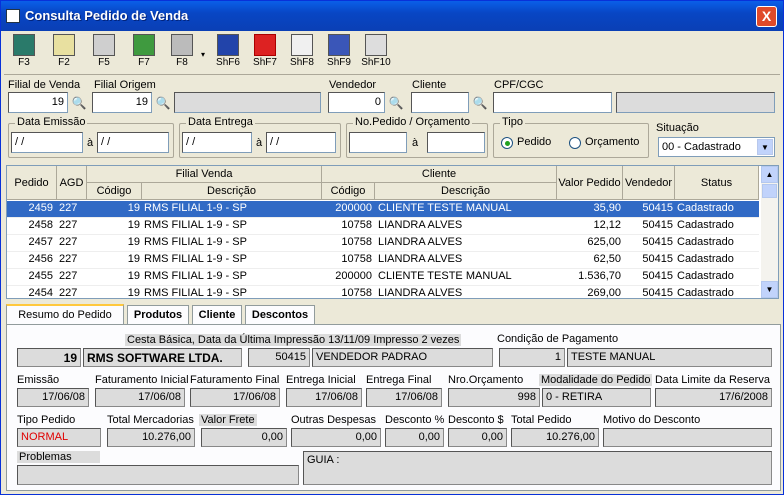 The height and width of the screenshot is (495, 784). Describe the element at coordinates (339, 52) in the screenshot. I see `monitor-button: ShF9` at that location.